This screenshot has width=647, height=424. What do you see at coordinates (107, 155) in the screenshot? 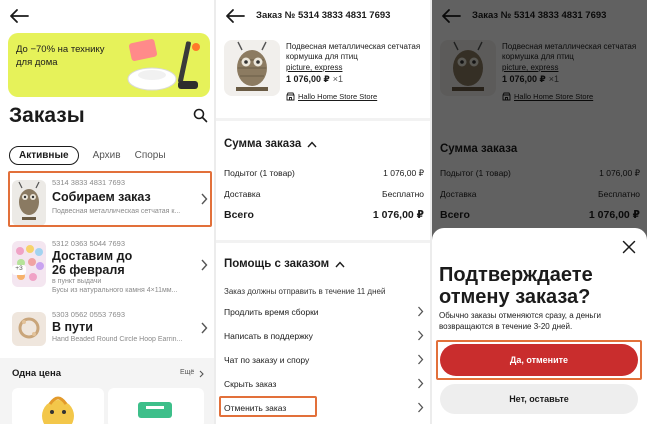
I see `tab-archive: Архив` at bounding box center [107, 155].